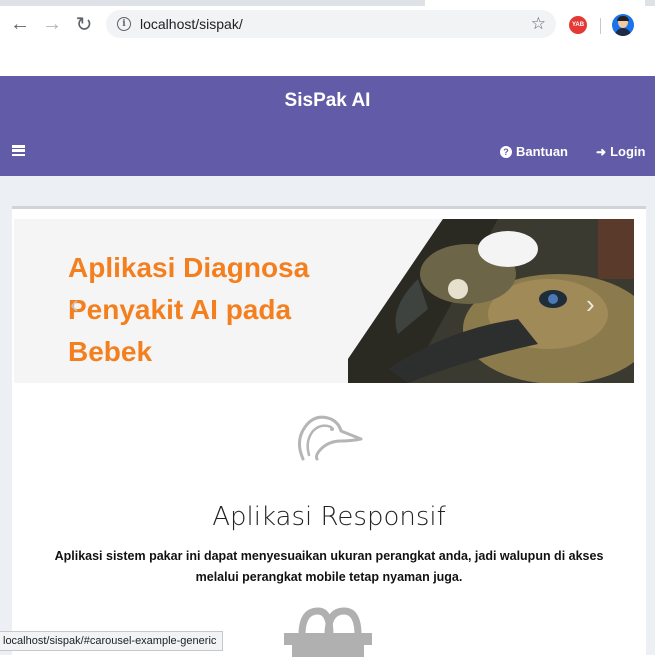  Describe the element at coordinates (628, 151) in the screenshot. I see `login-label: Login` at that location.